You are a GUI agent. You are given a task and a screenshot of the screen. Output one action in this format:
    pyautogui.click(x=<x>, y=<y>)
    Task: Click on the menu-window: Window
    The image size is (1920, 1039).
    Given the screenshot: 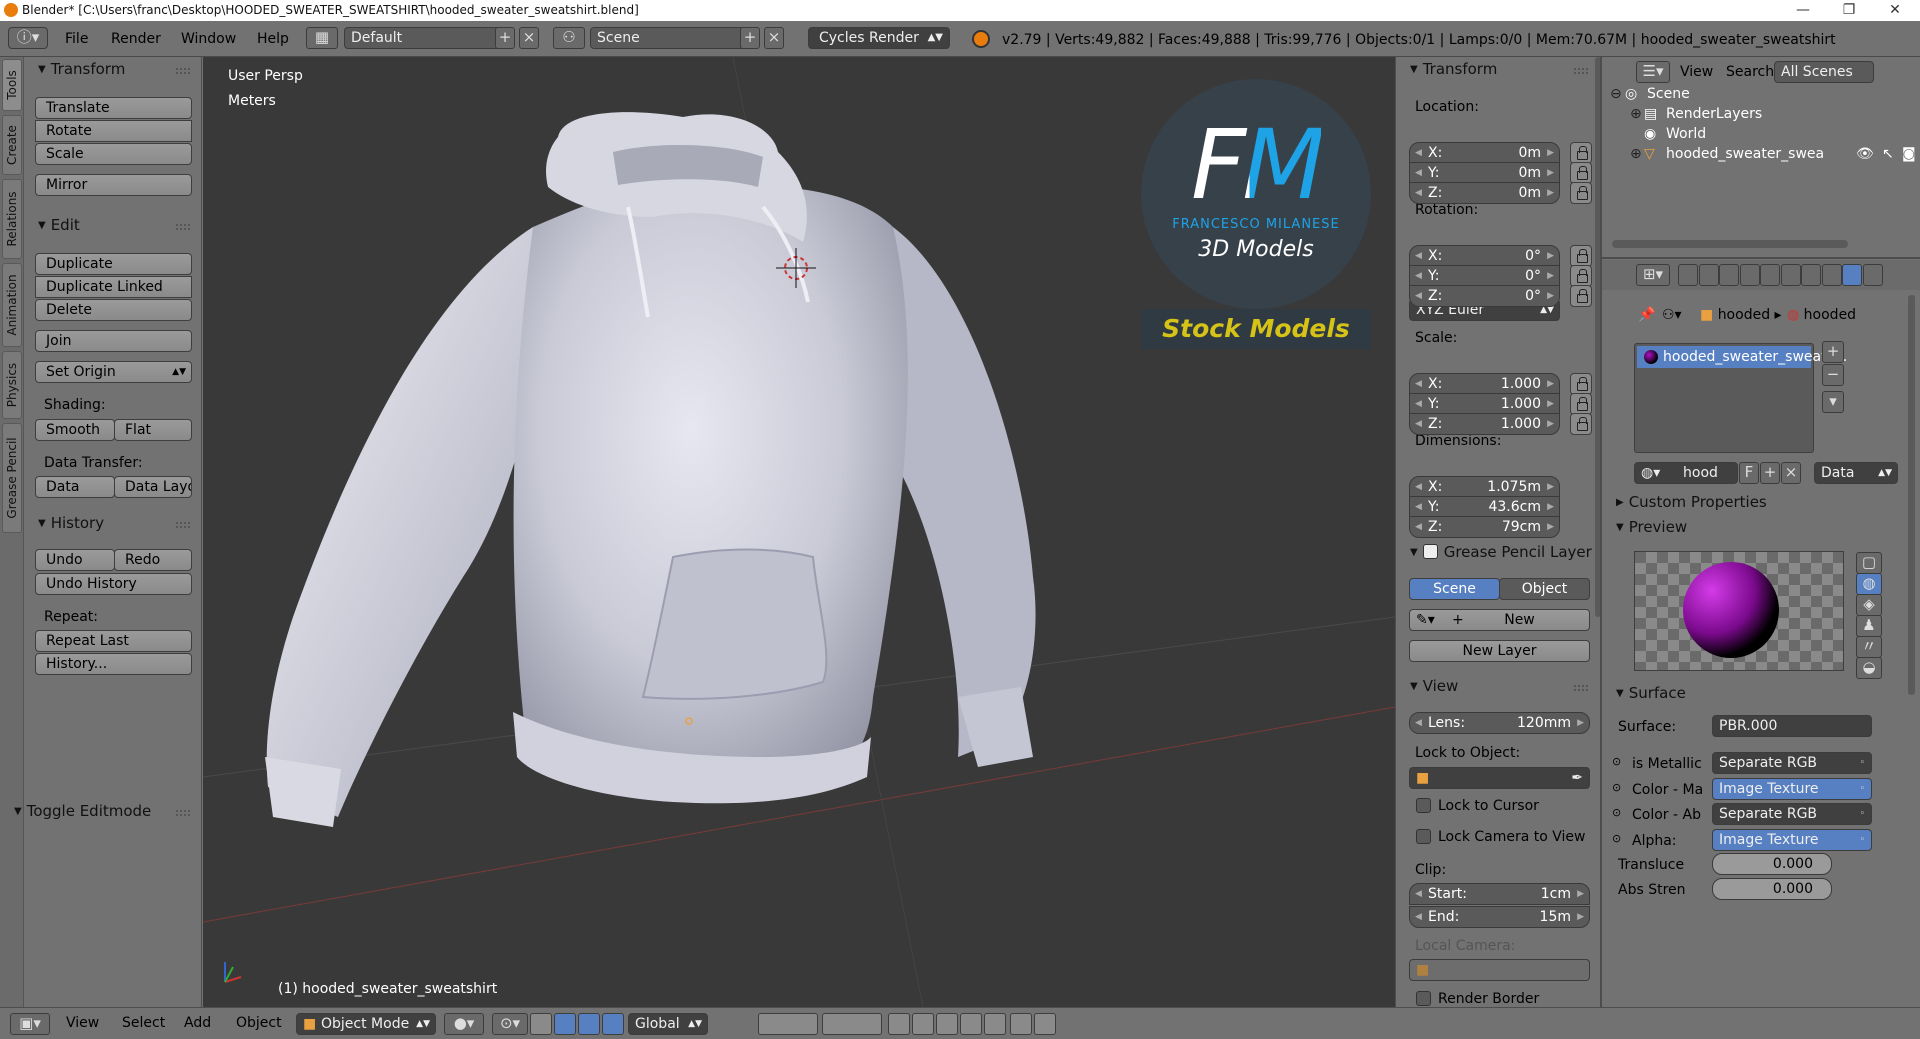 What is the action you would take?
    pyautogui.click(x=208, y=39)
    